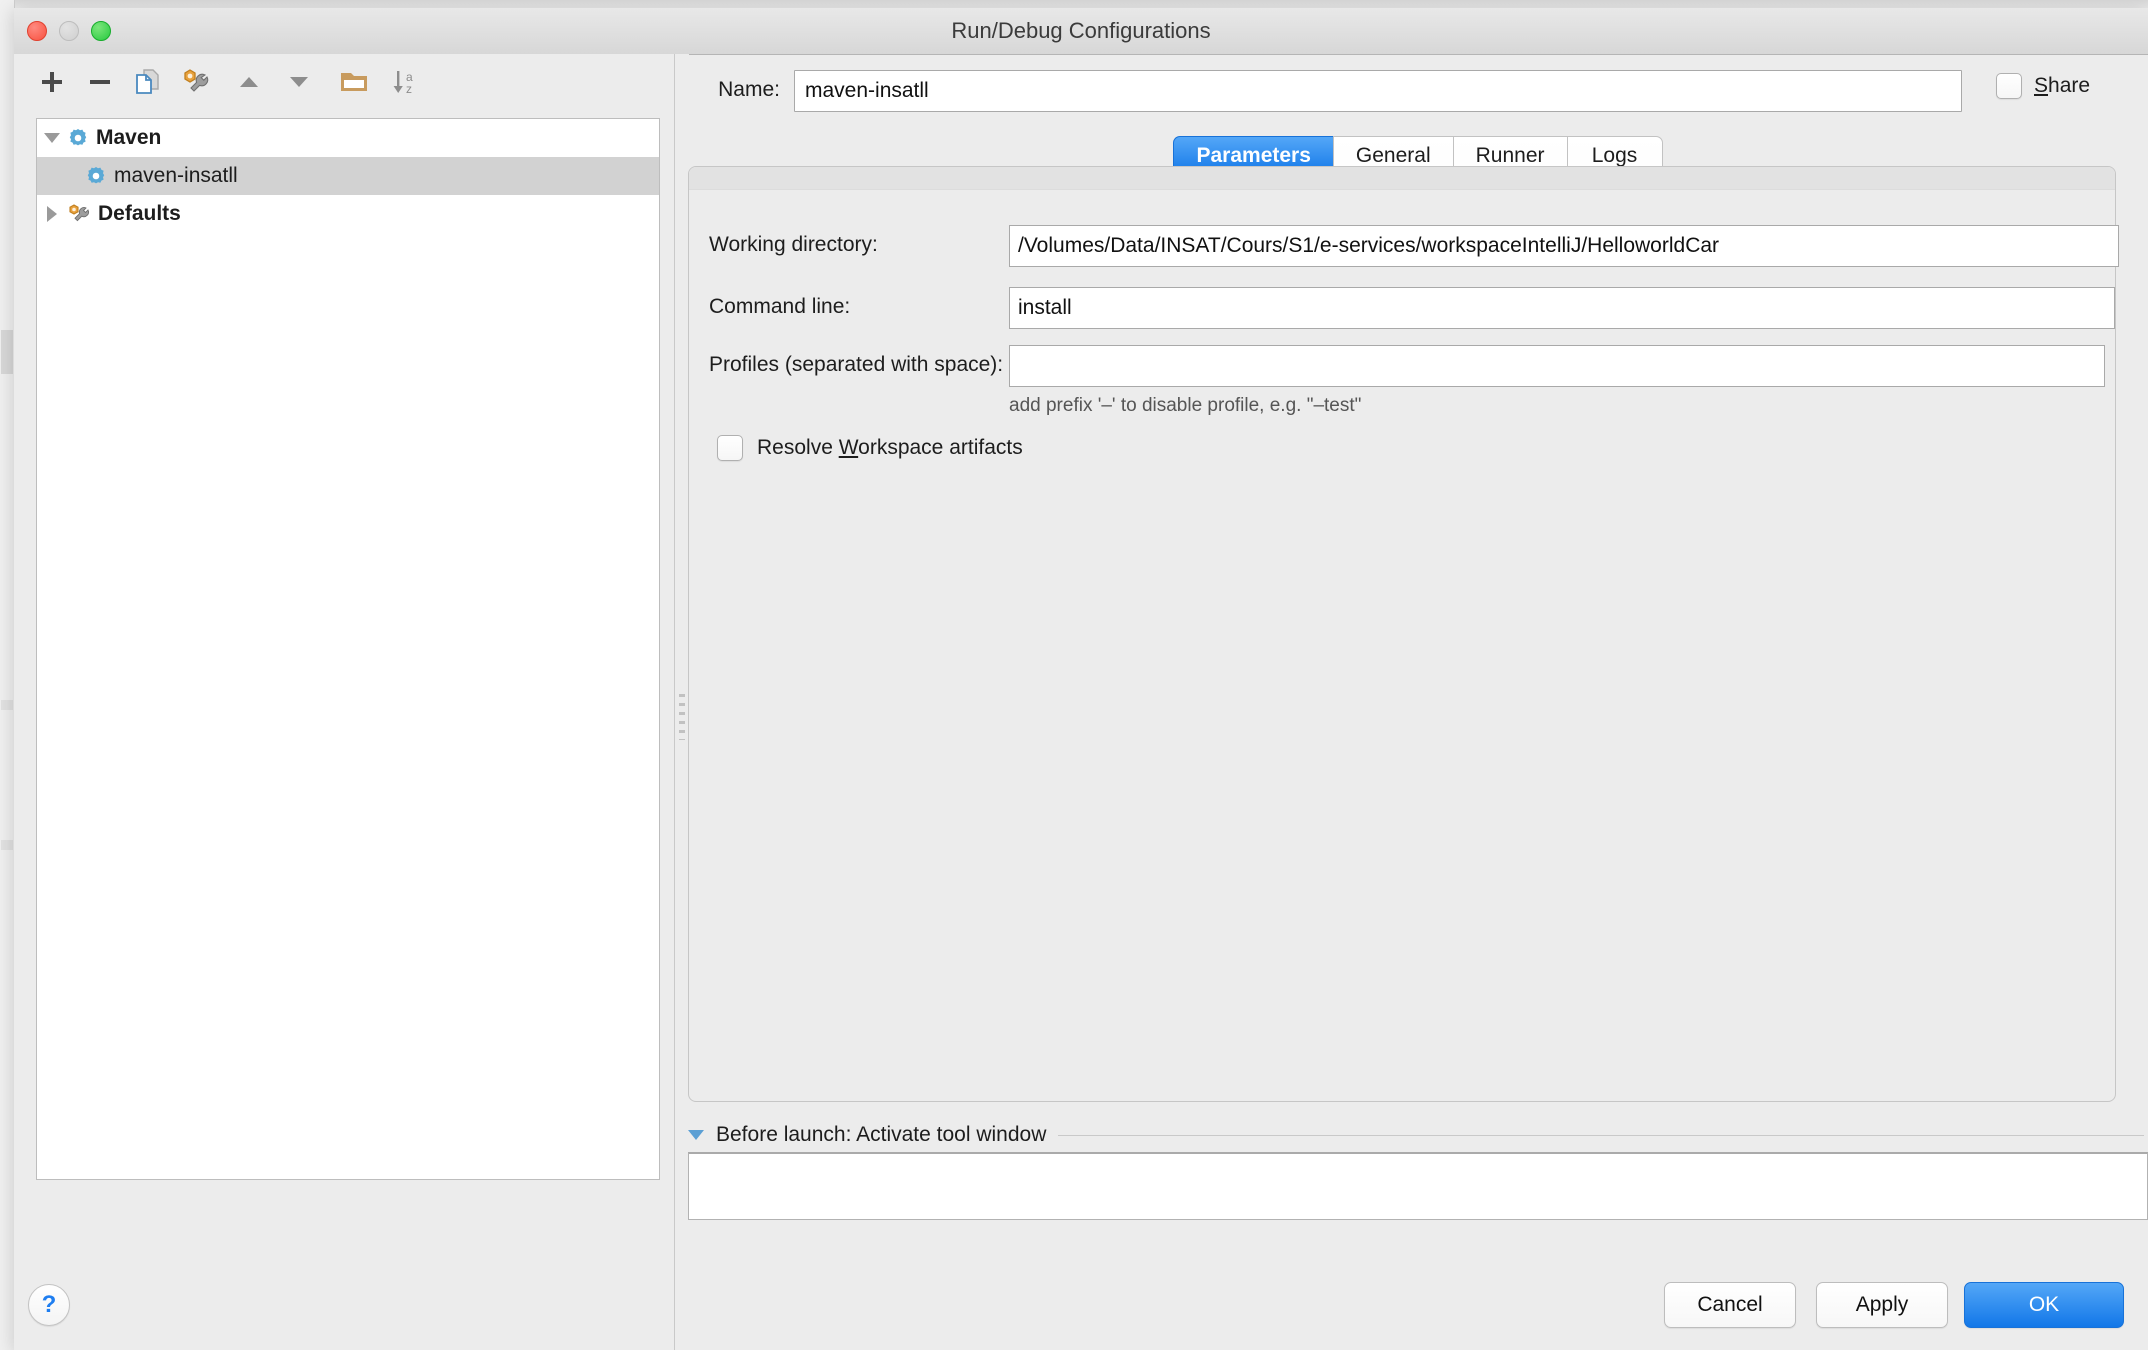 The image size is (2148, 1350). I want to click on pane-splitter, so click(681, 702).